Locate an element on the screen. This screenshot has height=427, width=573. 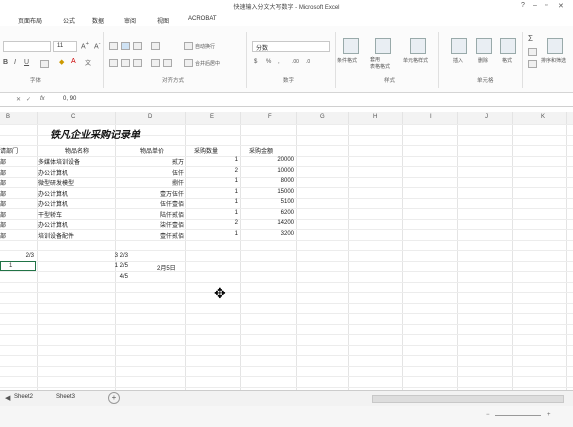
col-h-header: H is located at coordinates (375, 117).